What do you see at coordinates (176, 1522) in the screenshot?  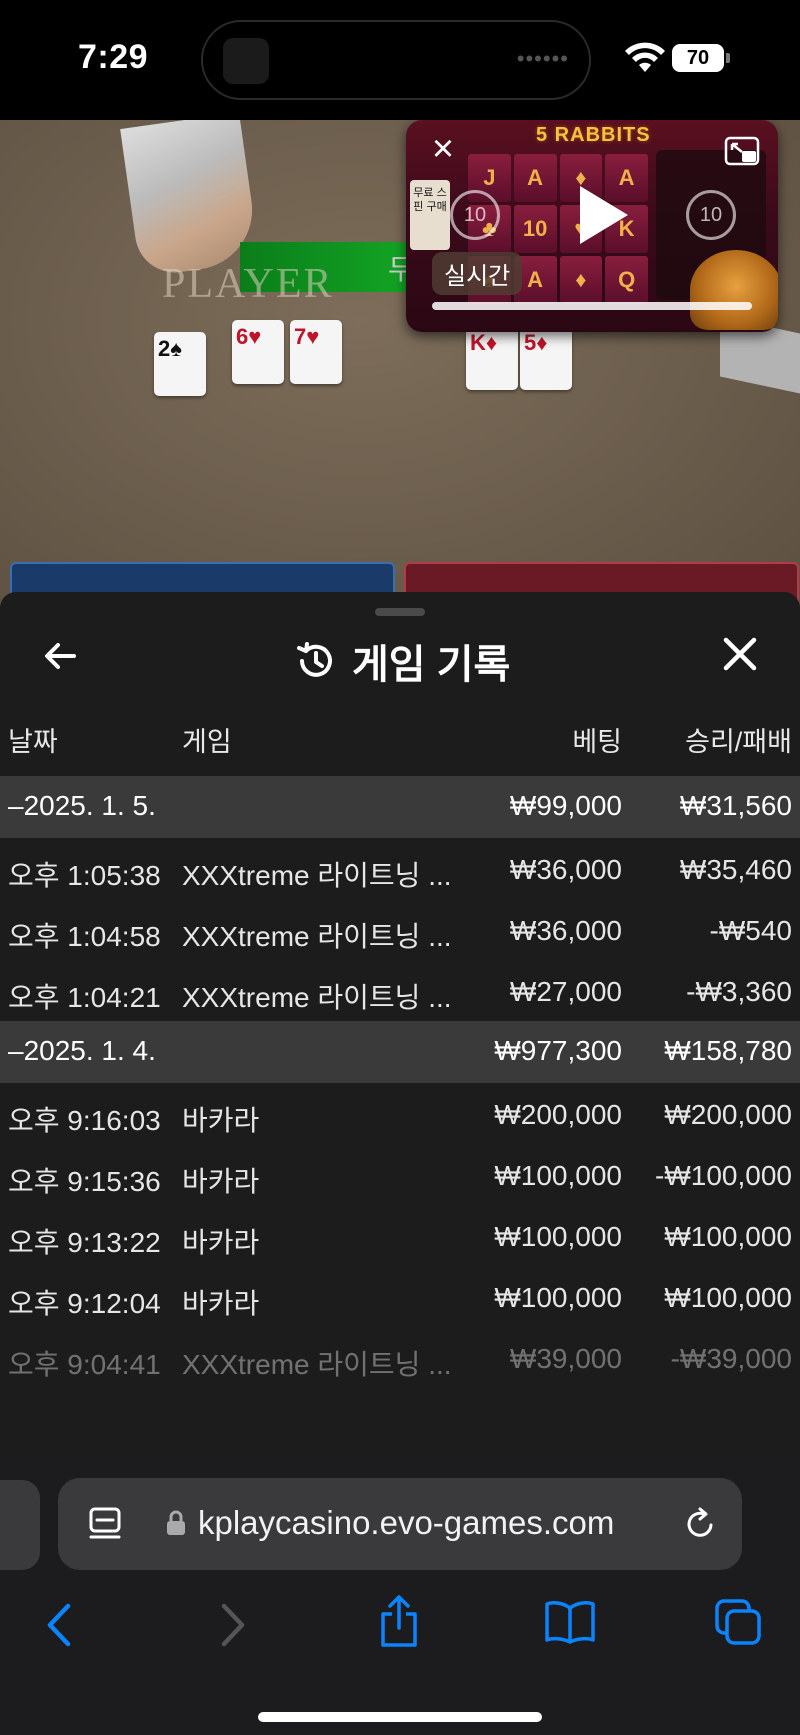 I see `lock-icon` at bounding box center [176, 1522].